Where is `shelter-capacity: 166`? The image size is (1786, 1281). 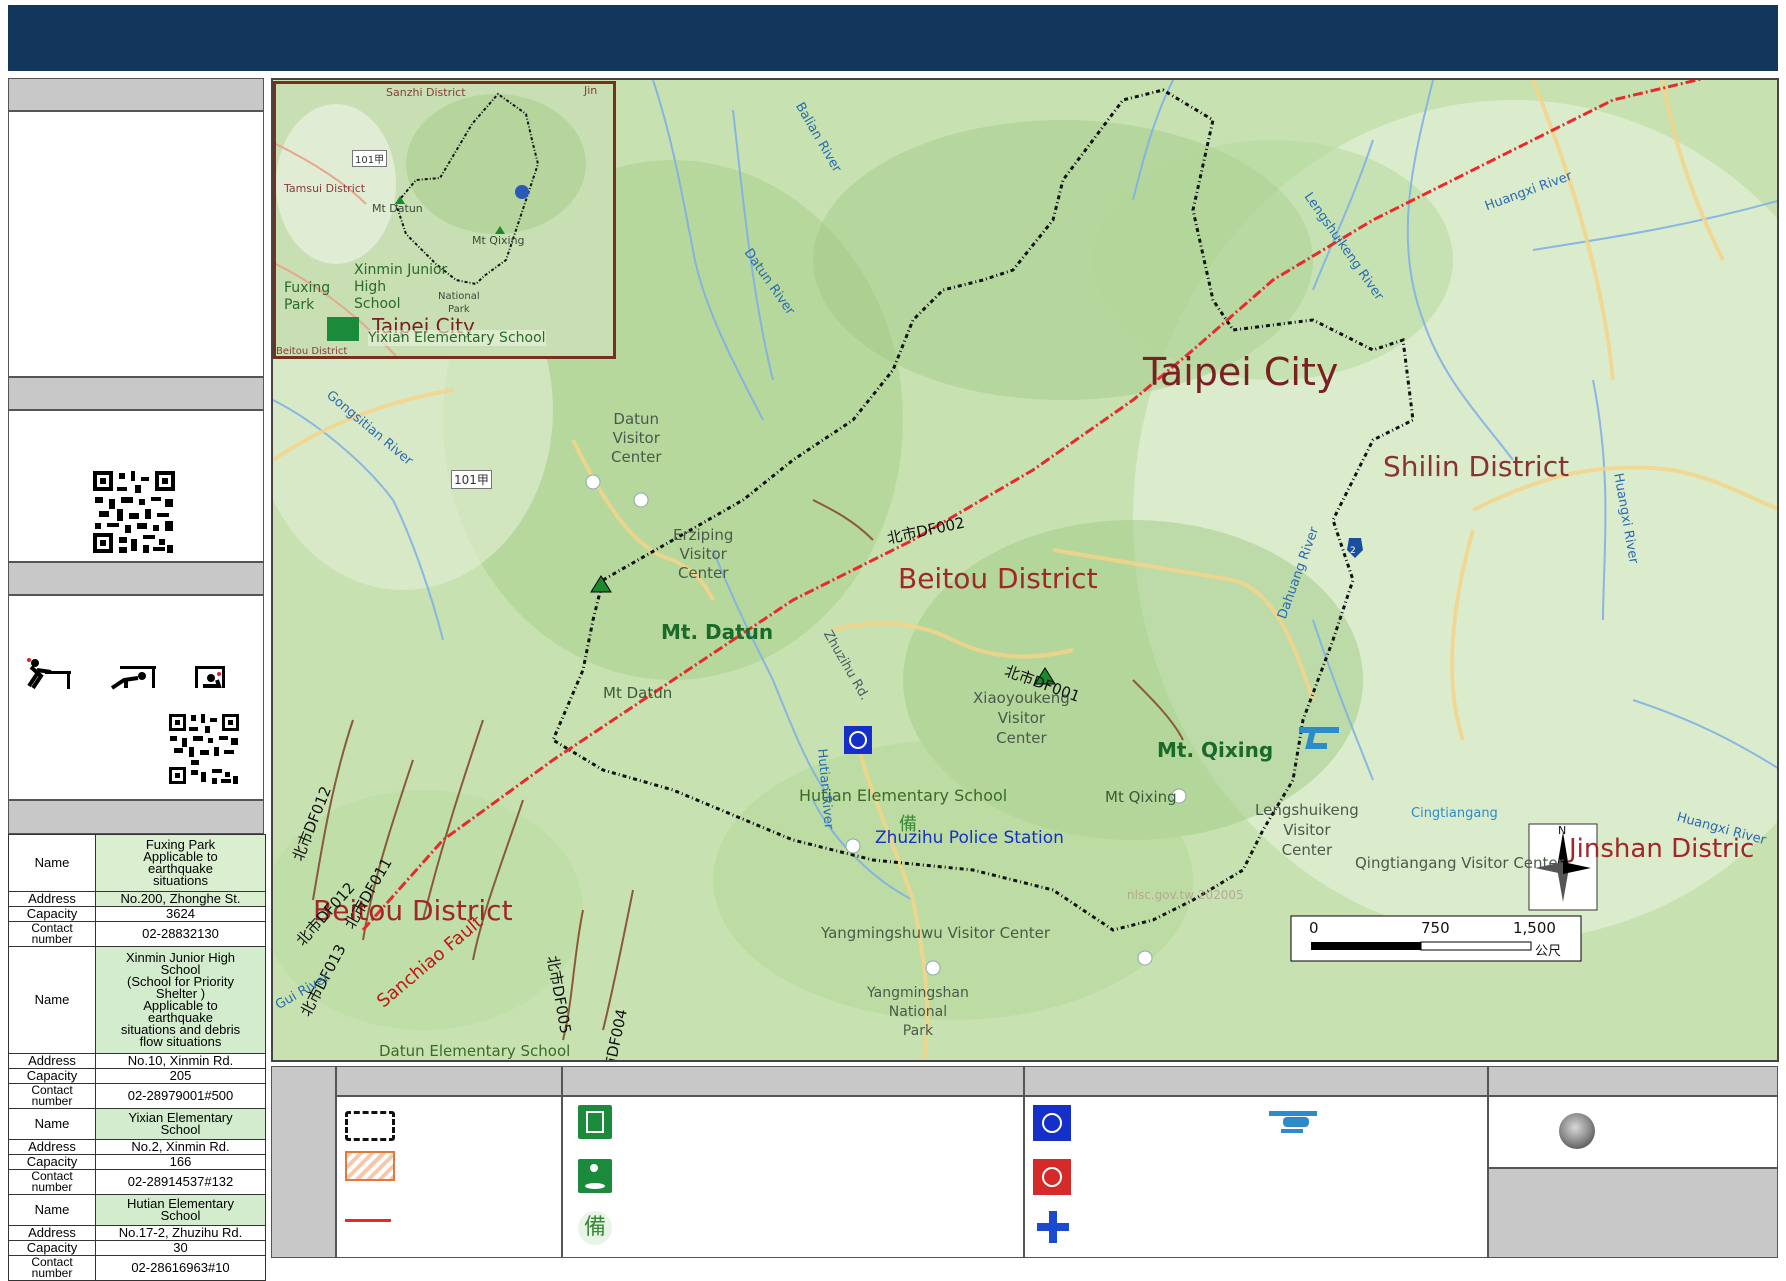
shelter-capacity: 166 is located at coordinates (180, 1162).